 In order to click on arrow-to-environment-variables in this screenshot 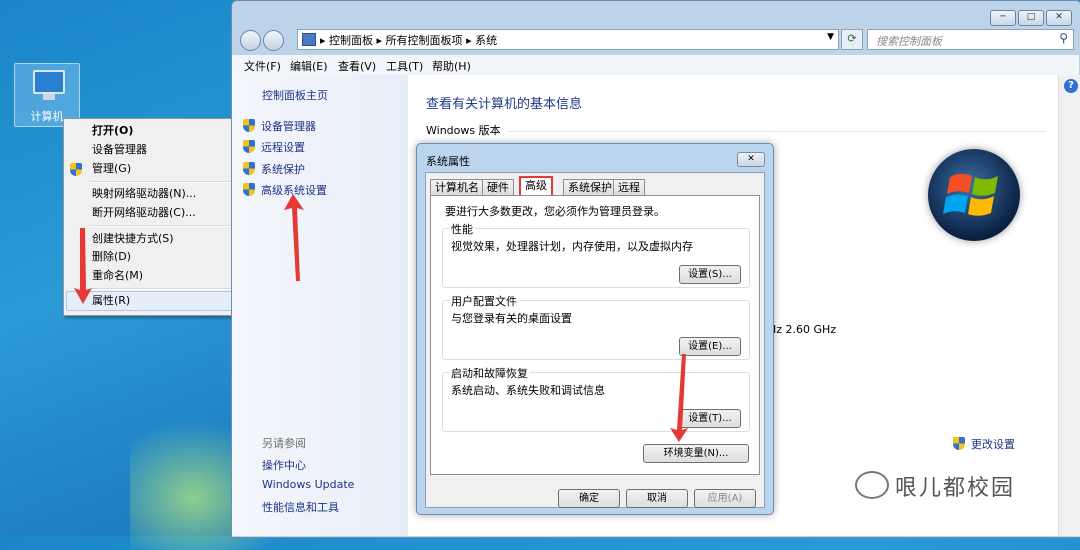, I will do `click(679, 398)`.